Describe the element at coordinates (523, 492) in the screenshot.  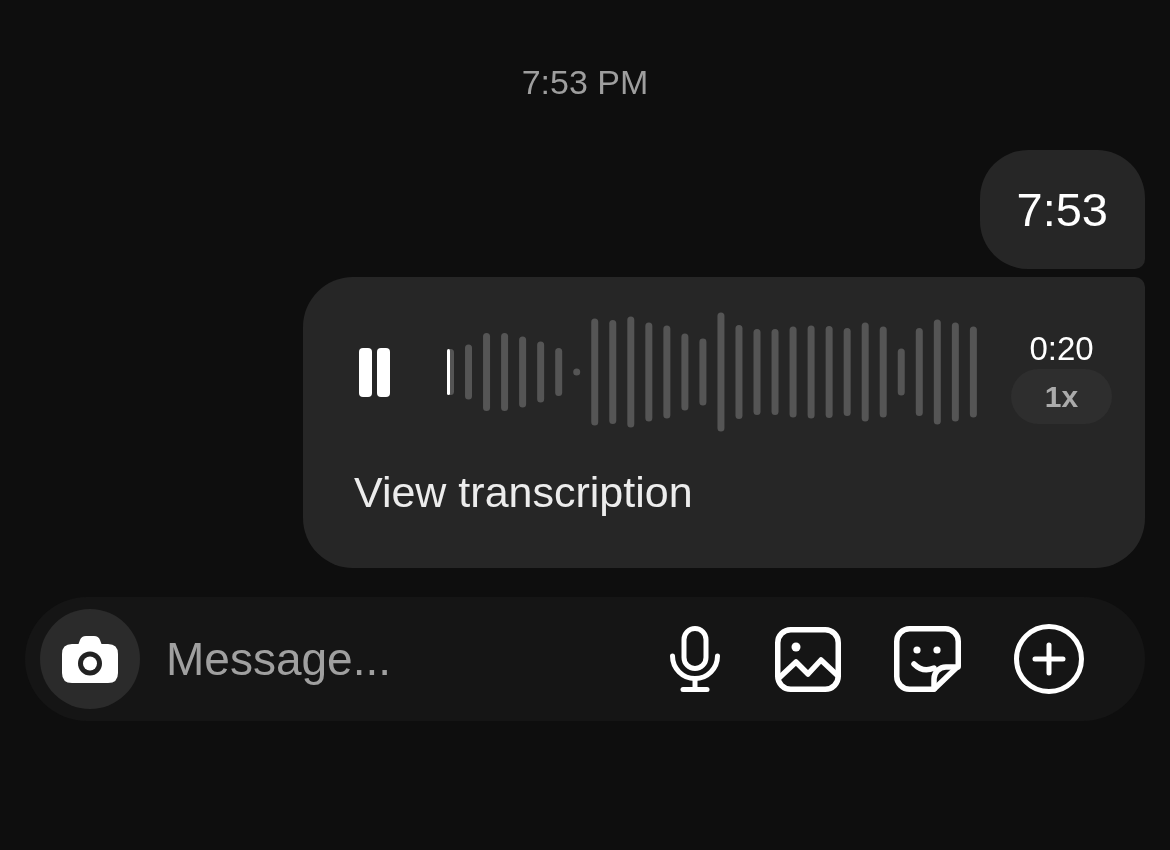
I see `view-transcription-link: View transcription` at that location.